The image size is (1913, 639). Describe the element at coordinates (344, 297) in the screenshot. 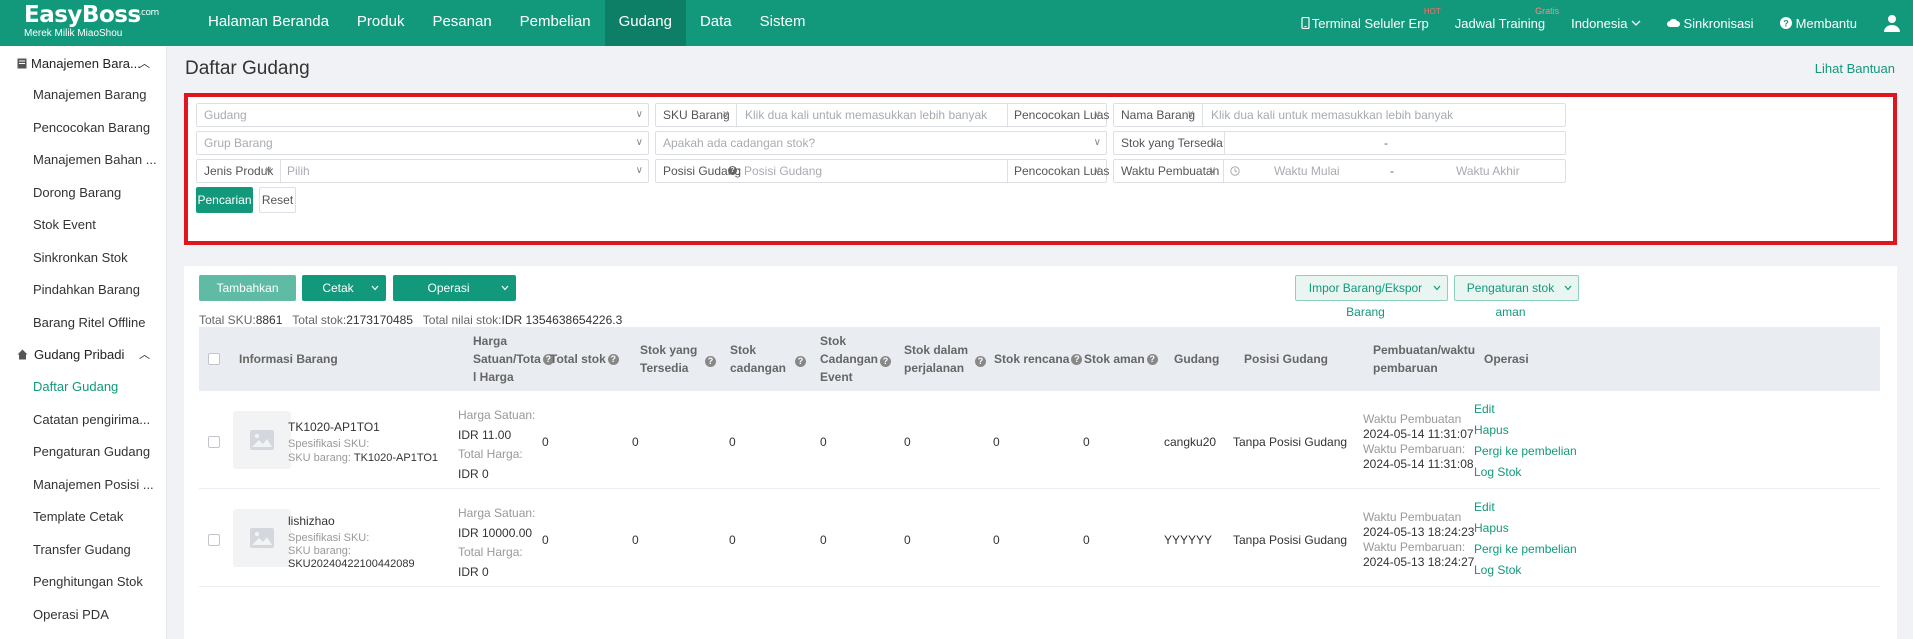

I see `bulk-print-button: Cetak Massal` at that location.